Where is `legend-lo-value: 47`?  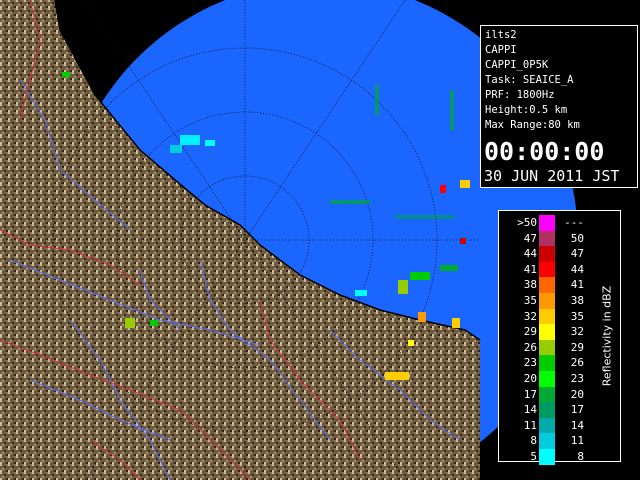
legend-lo-value: 47 is located at coordinates (530, 238).